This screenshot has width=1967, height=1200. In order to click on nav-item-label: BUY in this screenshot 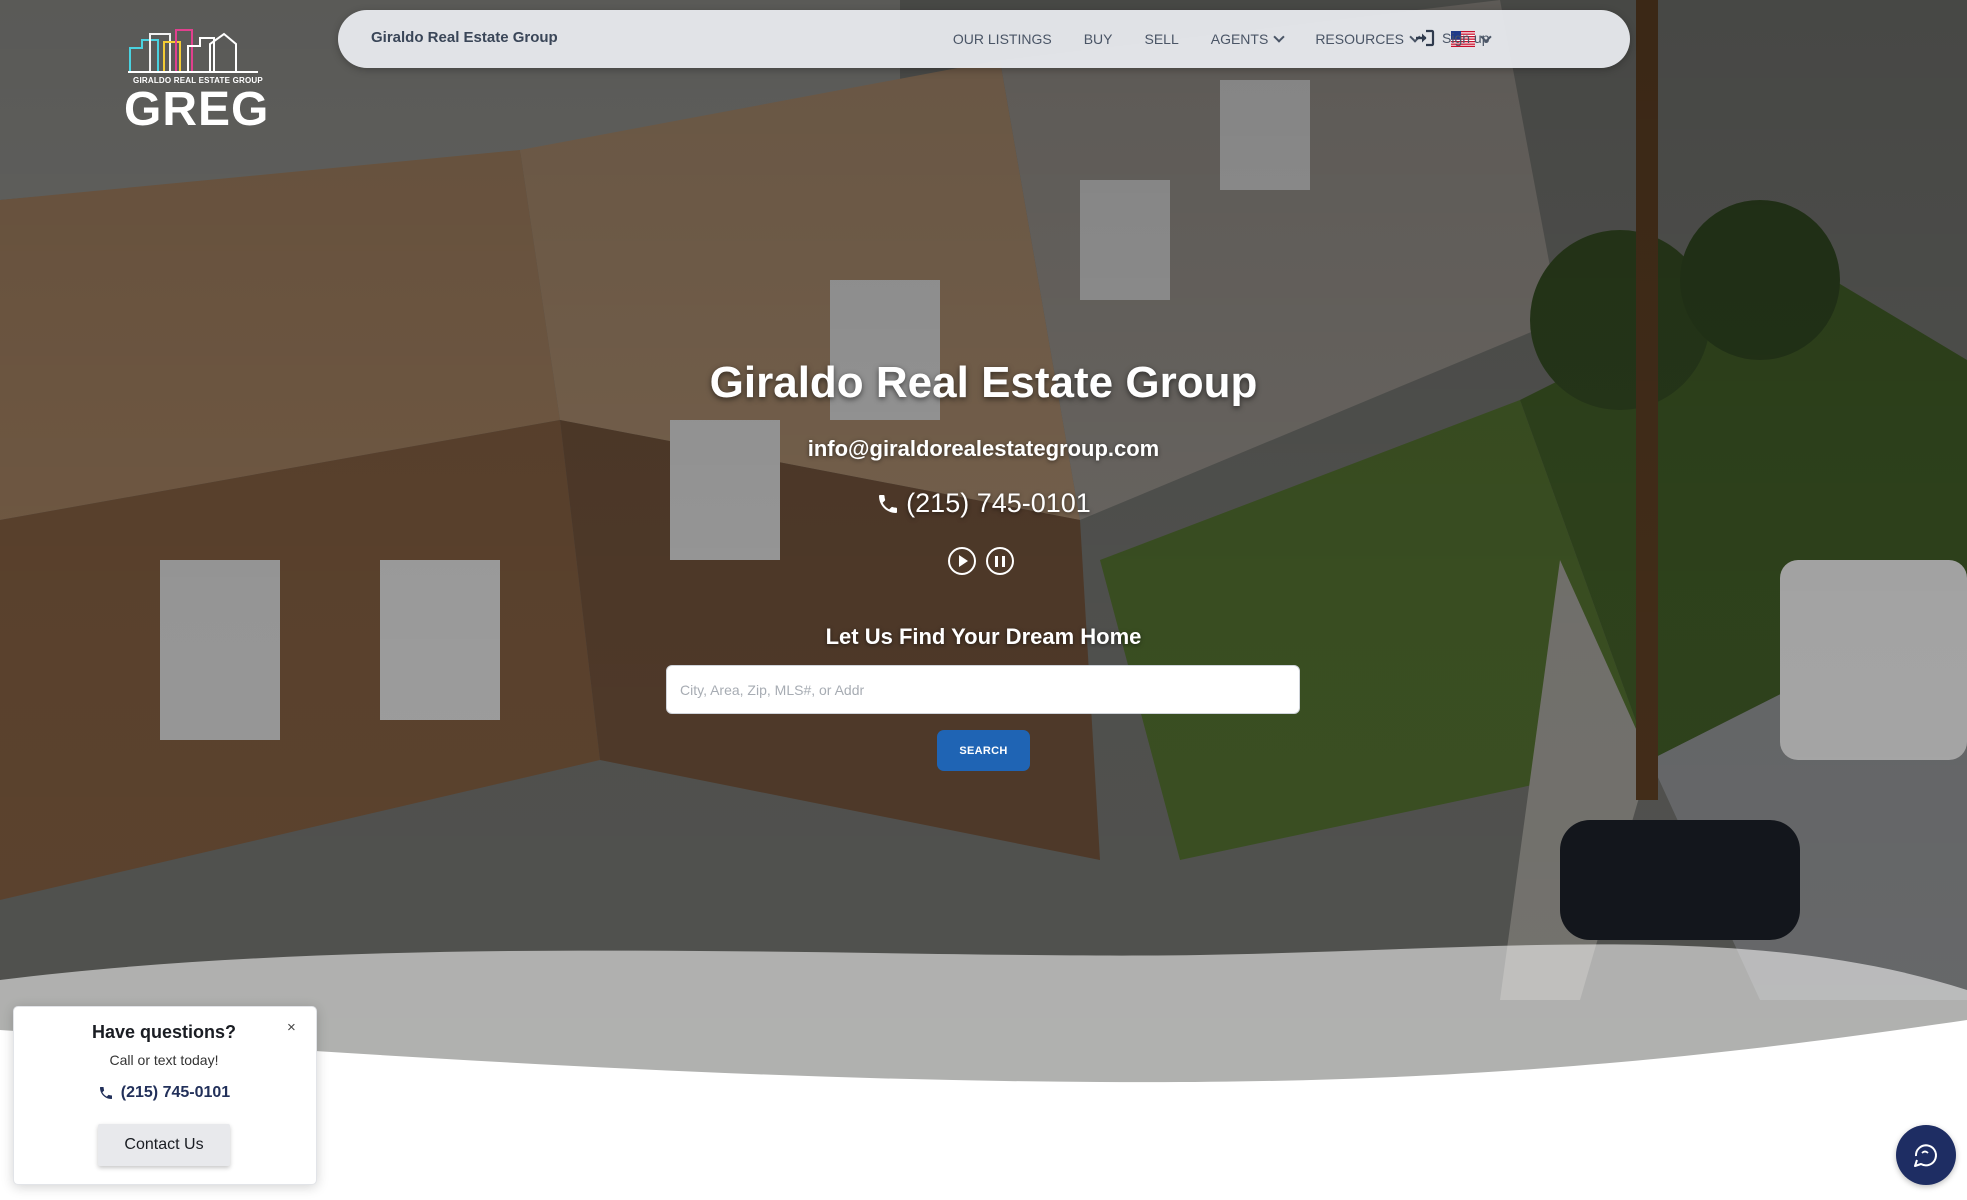, I will do `click(1098, 39)`.